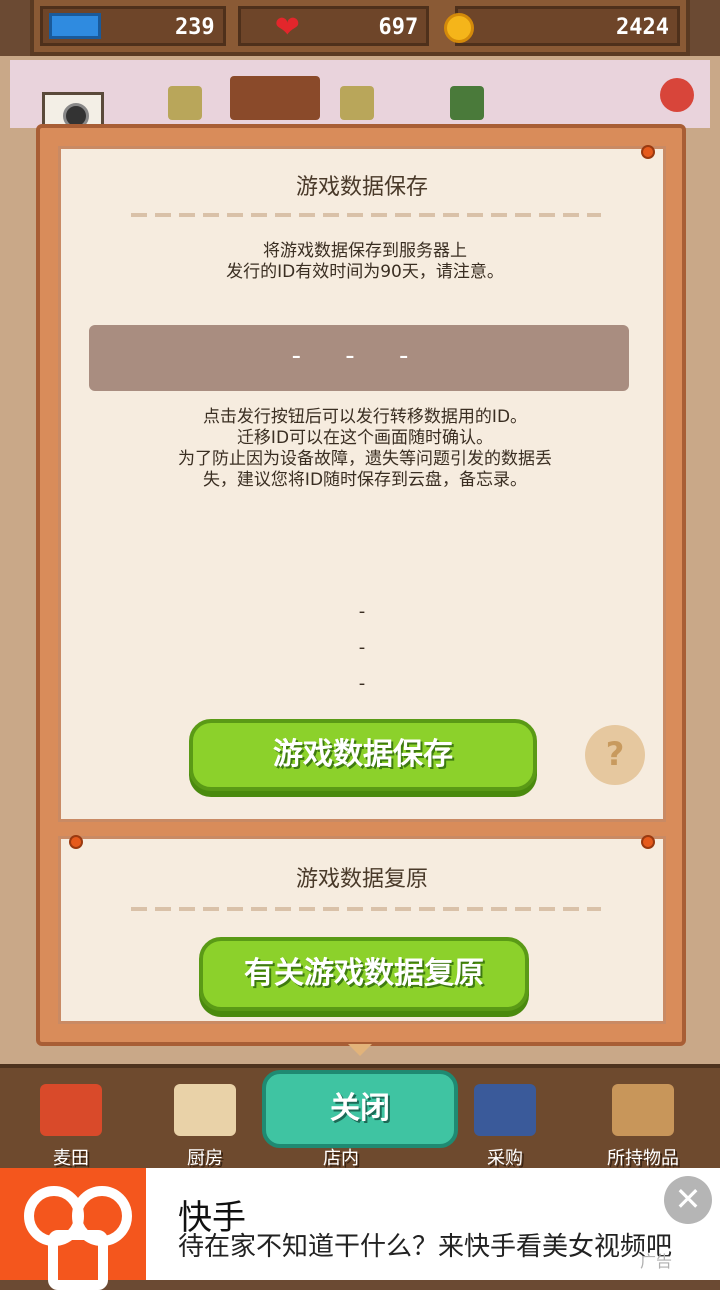  What do you see at coordinates (360, 1229) in the screenshot?
I see `ad-banner: 快手 待在家不知道干什么？来快手看美女视频吧` at bounding box center [360, 1229].